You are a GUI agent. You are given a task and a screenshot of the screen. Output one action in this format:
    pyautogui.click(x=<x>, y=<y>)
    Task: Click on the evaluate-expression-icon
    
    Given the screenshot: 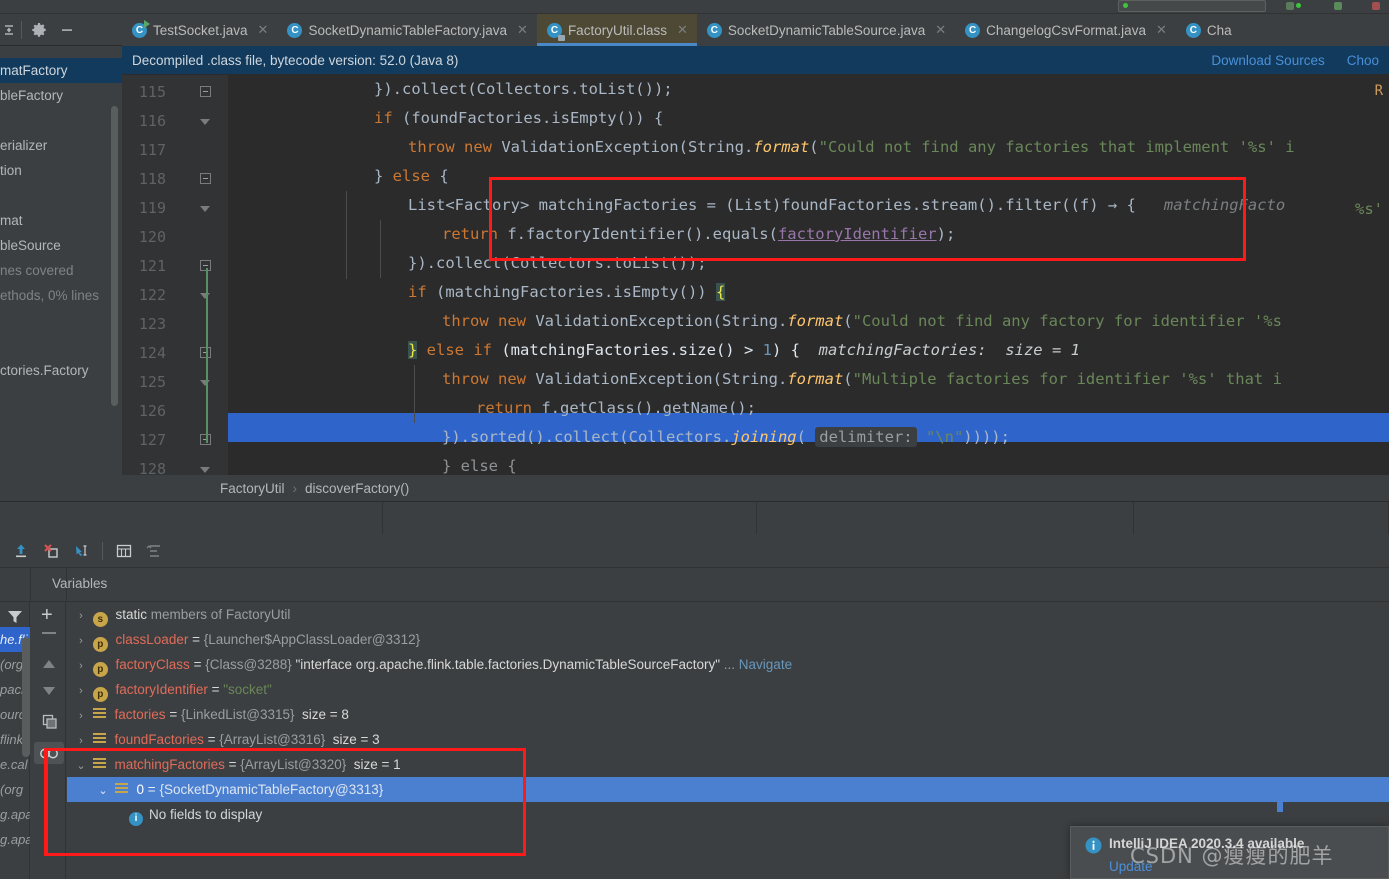 What is the action you would take?
    pyautogui.click(x=124, y=551)
    